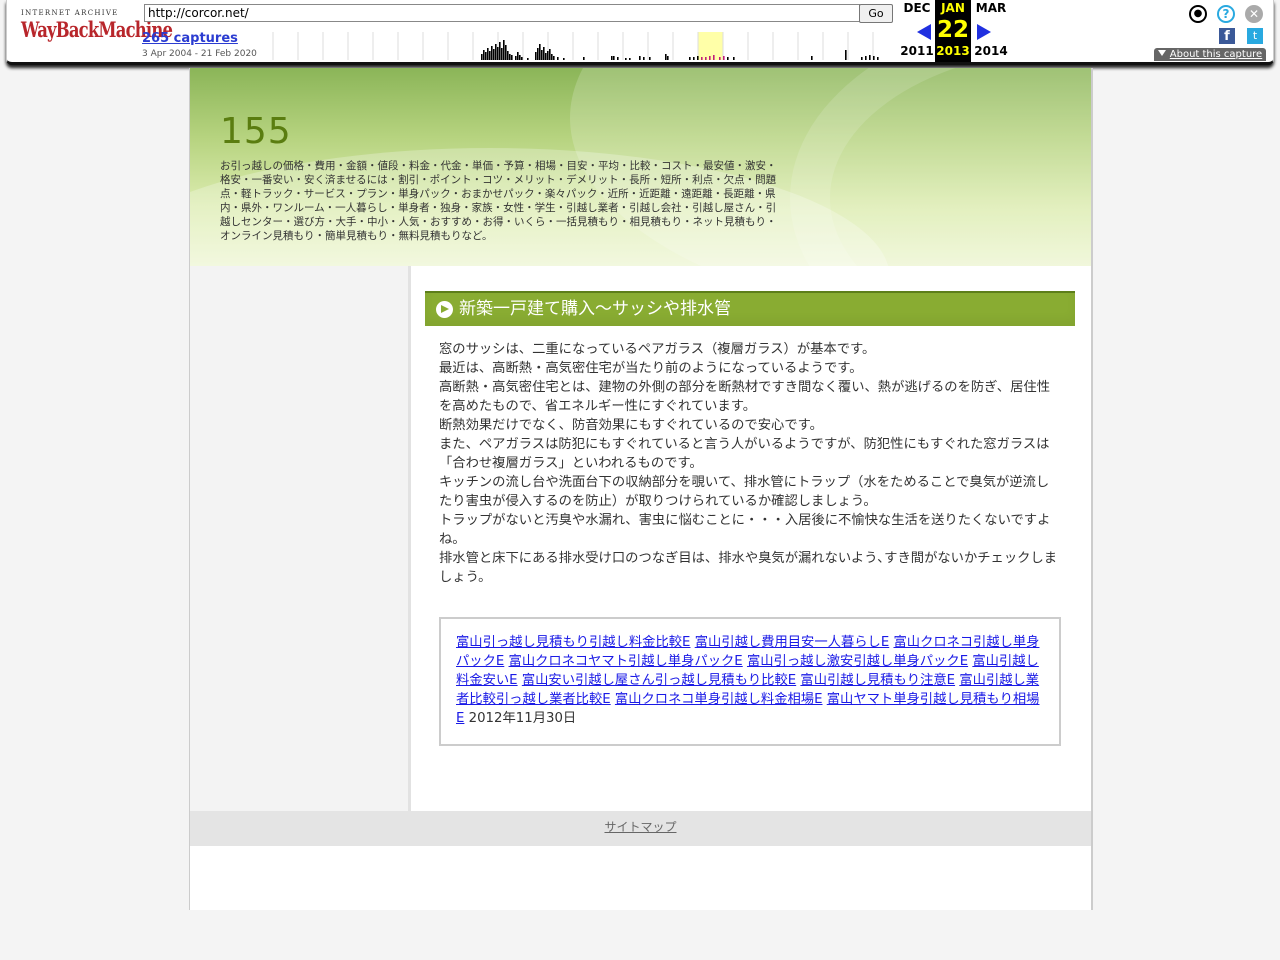  Describe the element at coordinates (631, 425) in the screenshot. I see `post-paragraph: 断熱効果だけでなく、防音効果にもすぐれているので安心です。` at that location.